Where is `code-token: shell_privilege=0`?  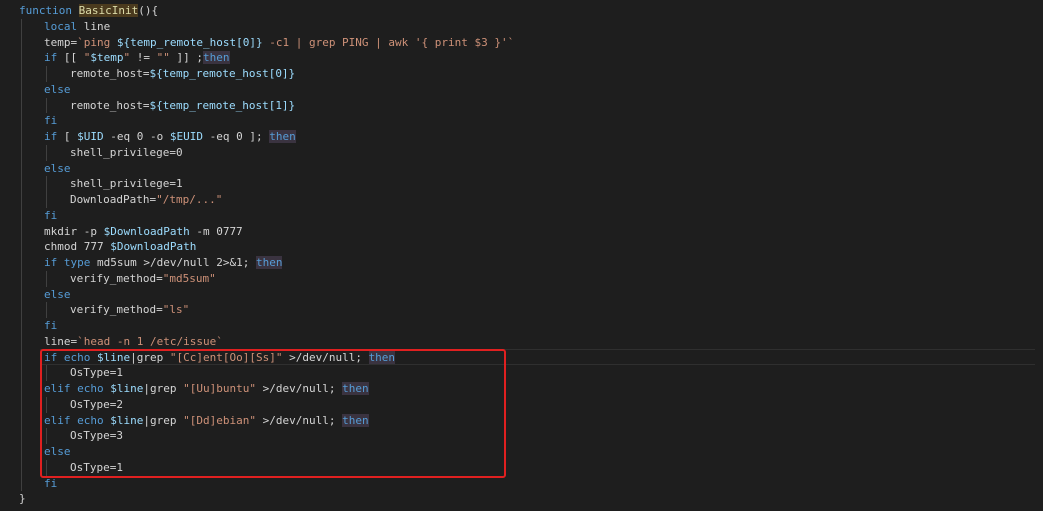 code-token: shell_privilege=0 is located at coordinates (126, 152).